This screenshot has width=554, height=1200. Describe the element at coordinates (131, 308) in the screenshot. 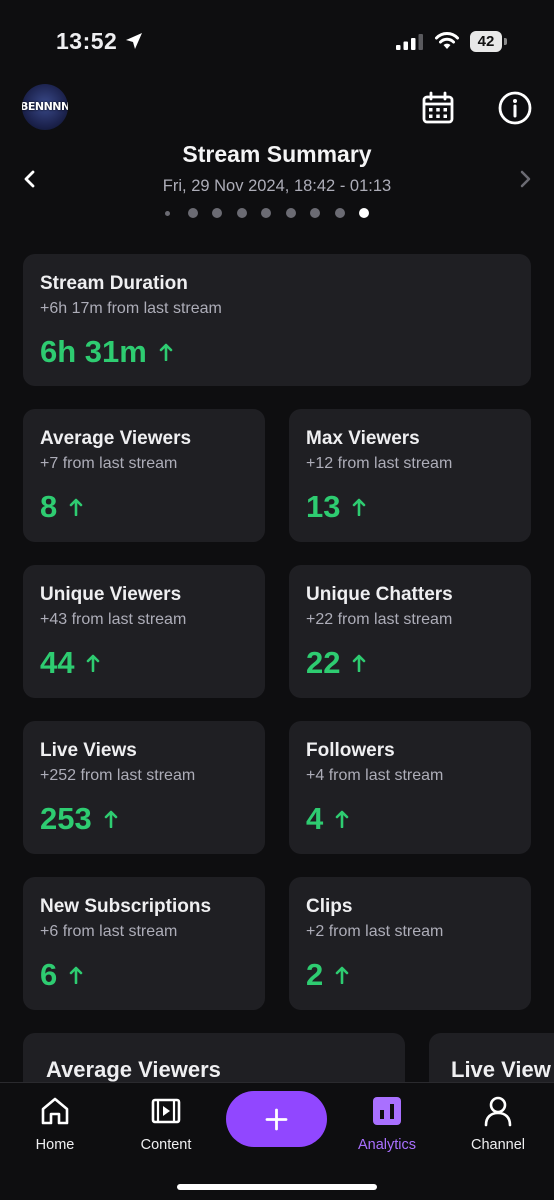

I see `stat-delta: +6h 17m from last stream` at that location.